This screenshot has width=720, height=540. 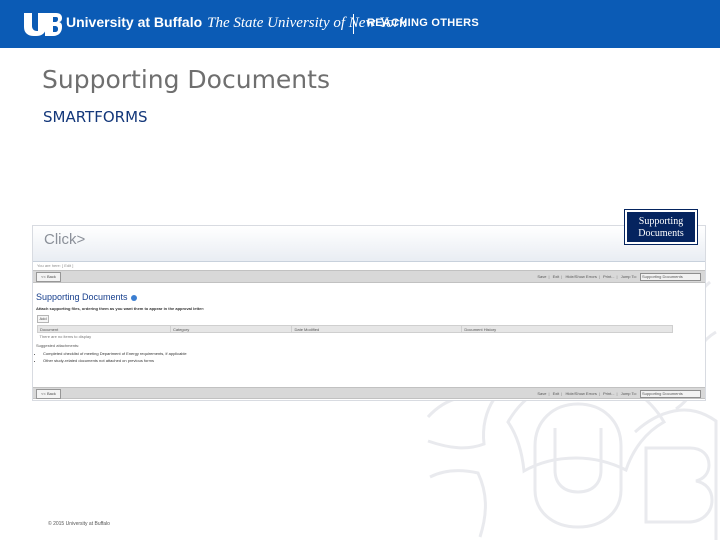 I want to click on university-name: University at Buffalo, so click(x=134, y=22).